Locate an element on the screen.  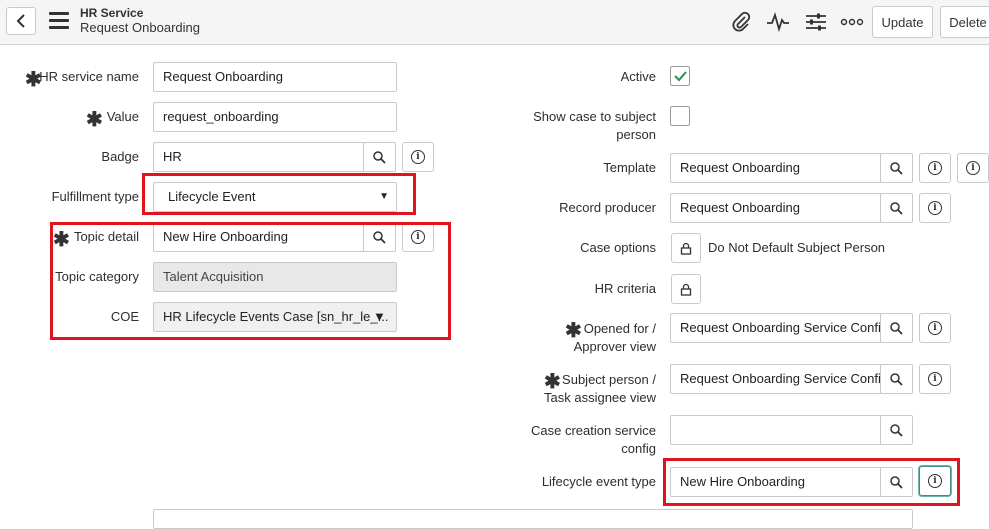
subject-person-label-line1: Subject person / is located at coordinates (609, 379).